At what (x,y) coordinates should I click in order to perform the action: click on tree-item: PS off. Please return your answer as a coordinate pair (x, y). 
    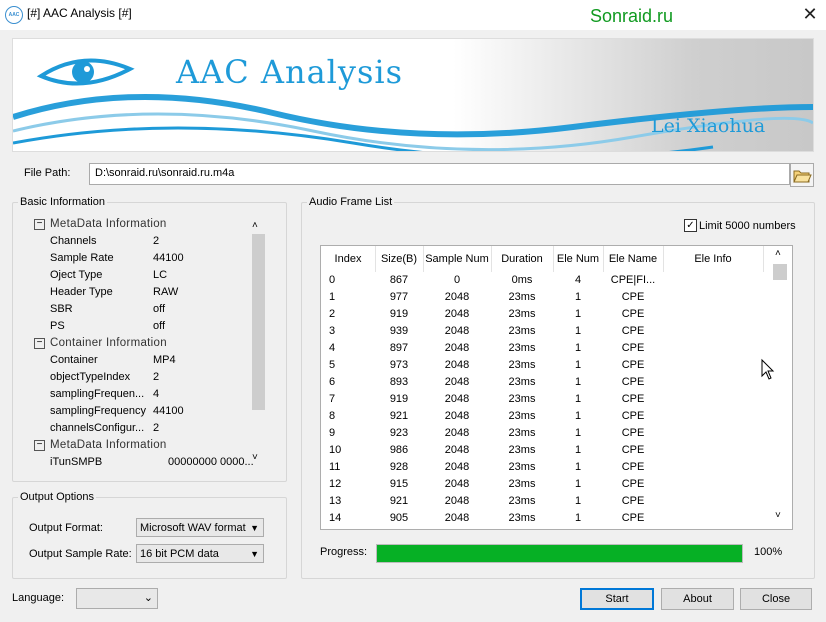
    Looking at the image, I should click on (137, 326).